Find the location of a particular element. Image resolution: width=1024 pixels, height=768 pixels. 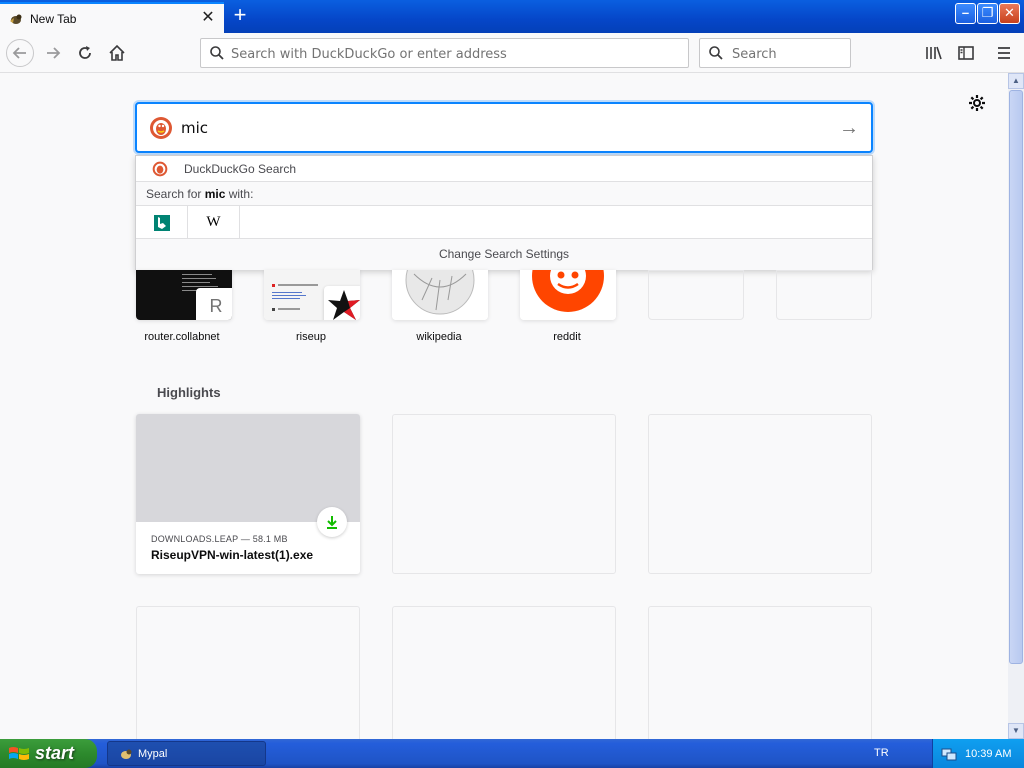

forward-button is located at coordinates (53, 53).